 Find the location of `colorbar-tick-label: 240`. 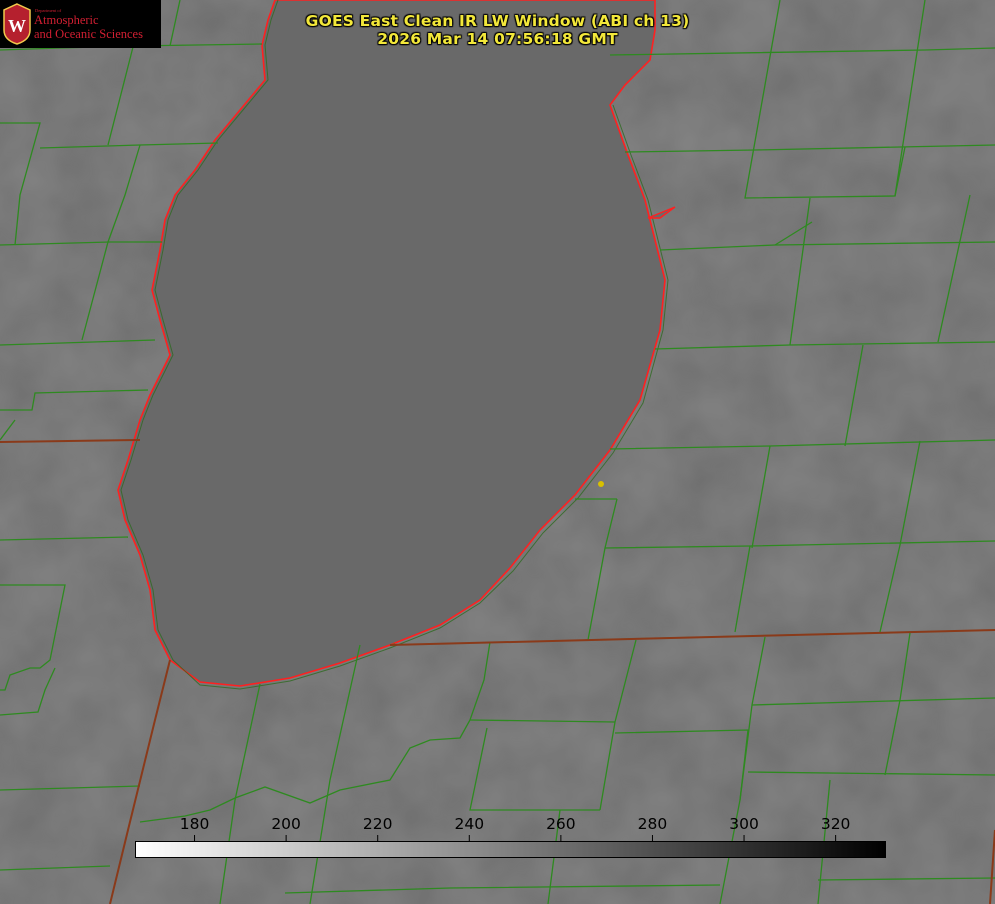

colorbar-tick-label: 240 is located at coordinates (469, 824).